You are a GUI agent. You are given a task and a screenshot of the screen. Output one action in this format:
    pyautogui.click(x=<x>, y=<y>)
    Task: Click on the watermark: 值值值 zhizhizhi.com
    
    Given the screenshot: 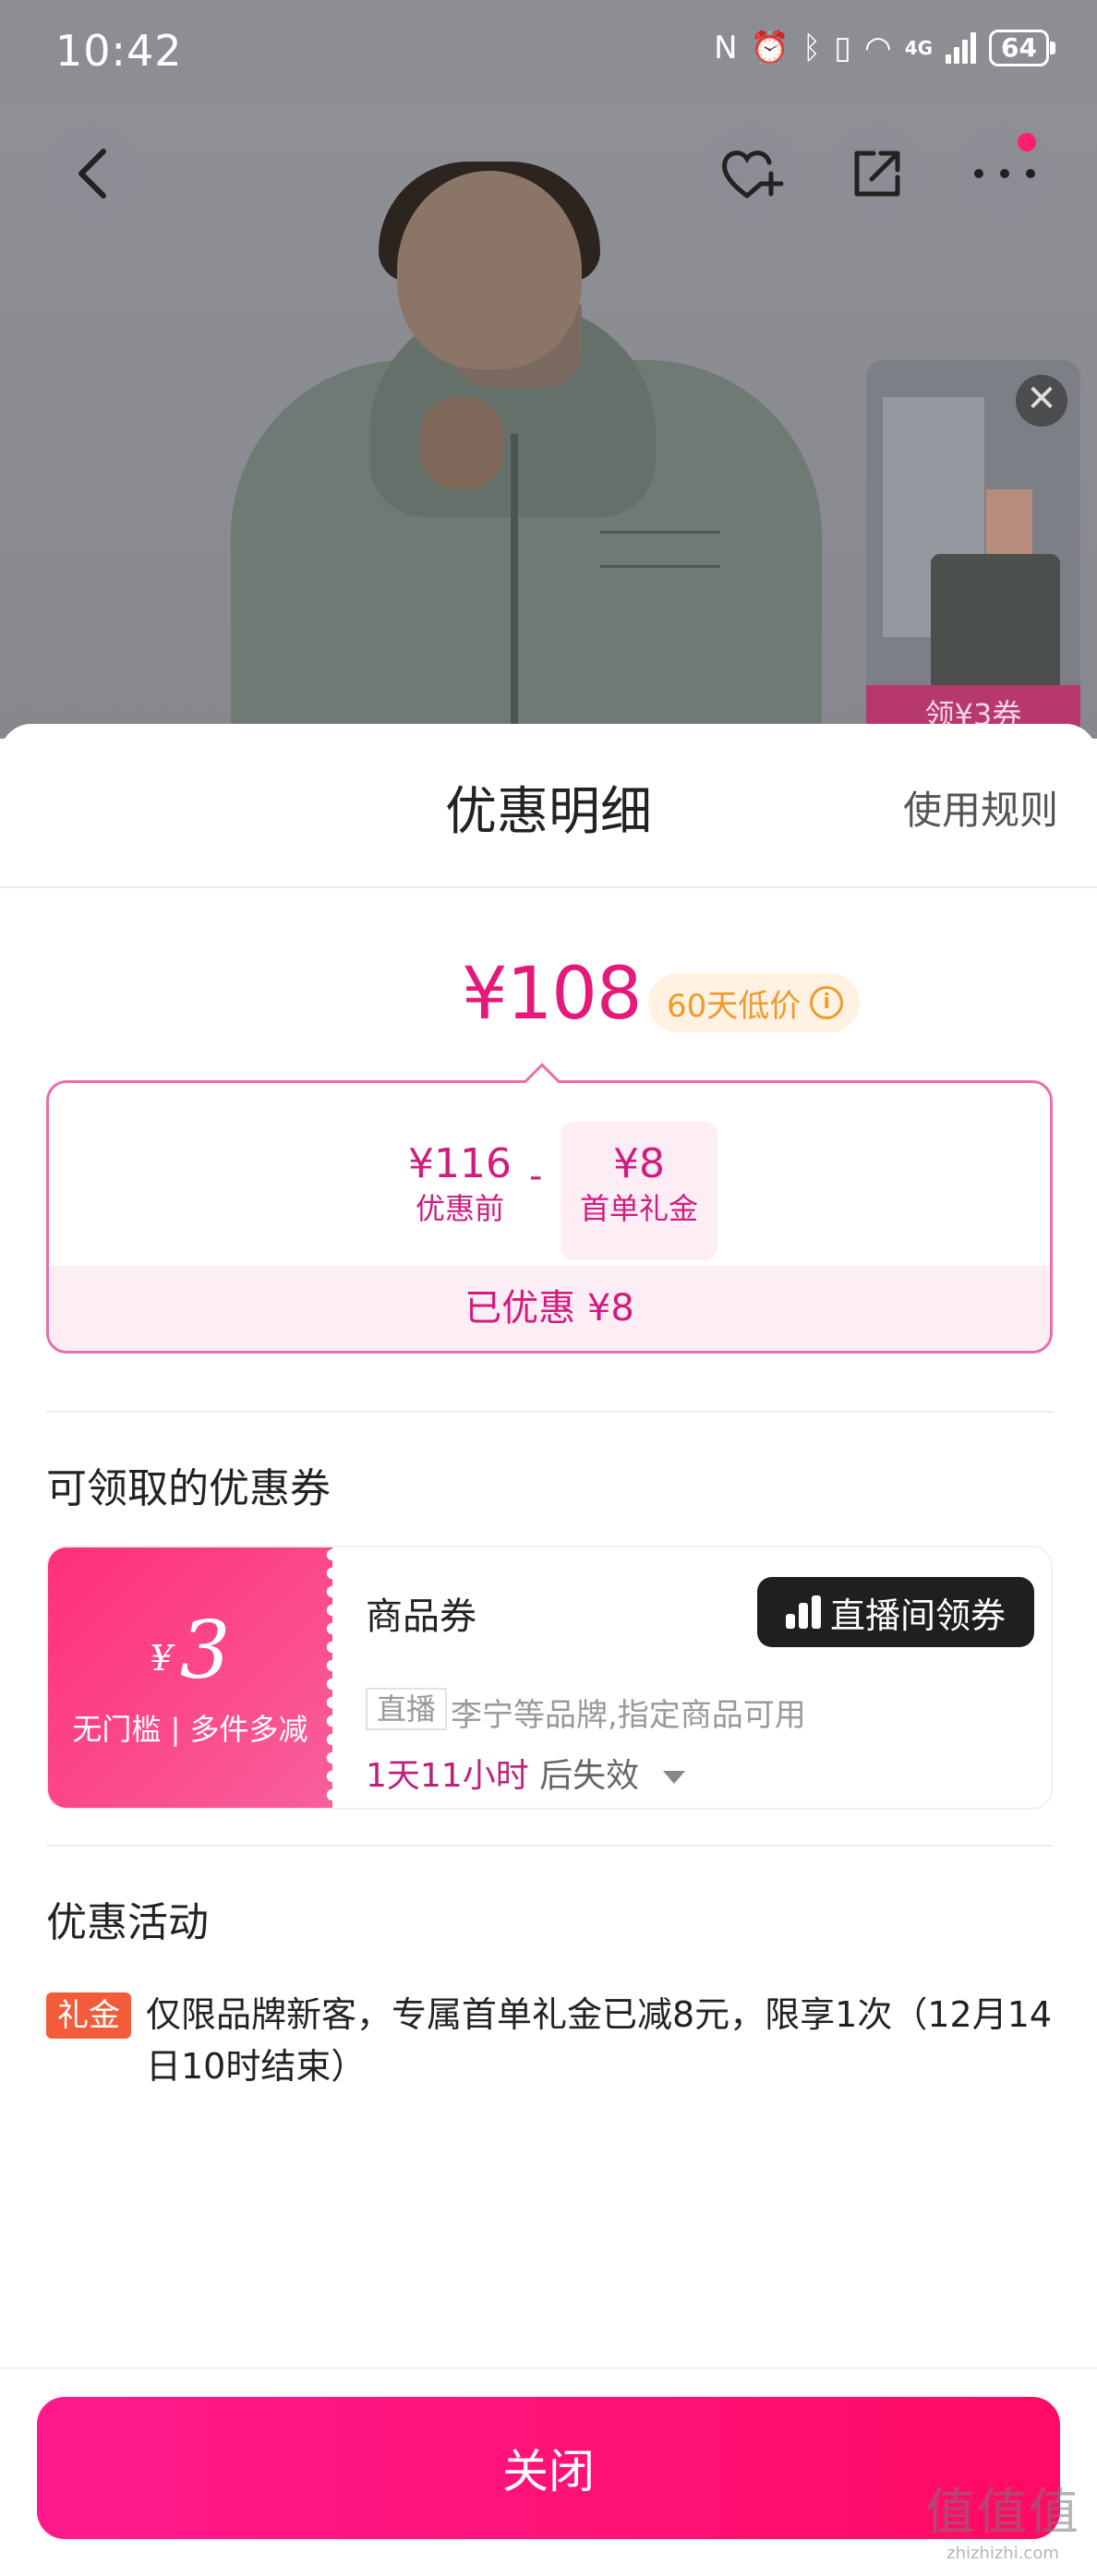 What is the action you would take?
    pyautogui.click(x=1002, y=2517)
    